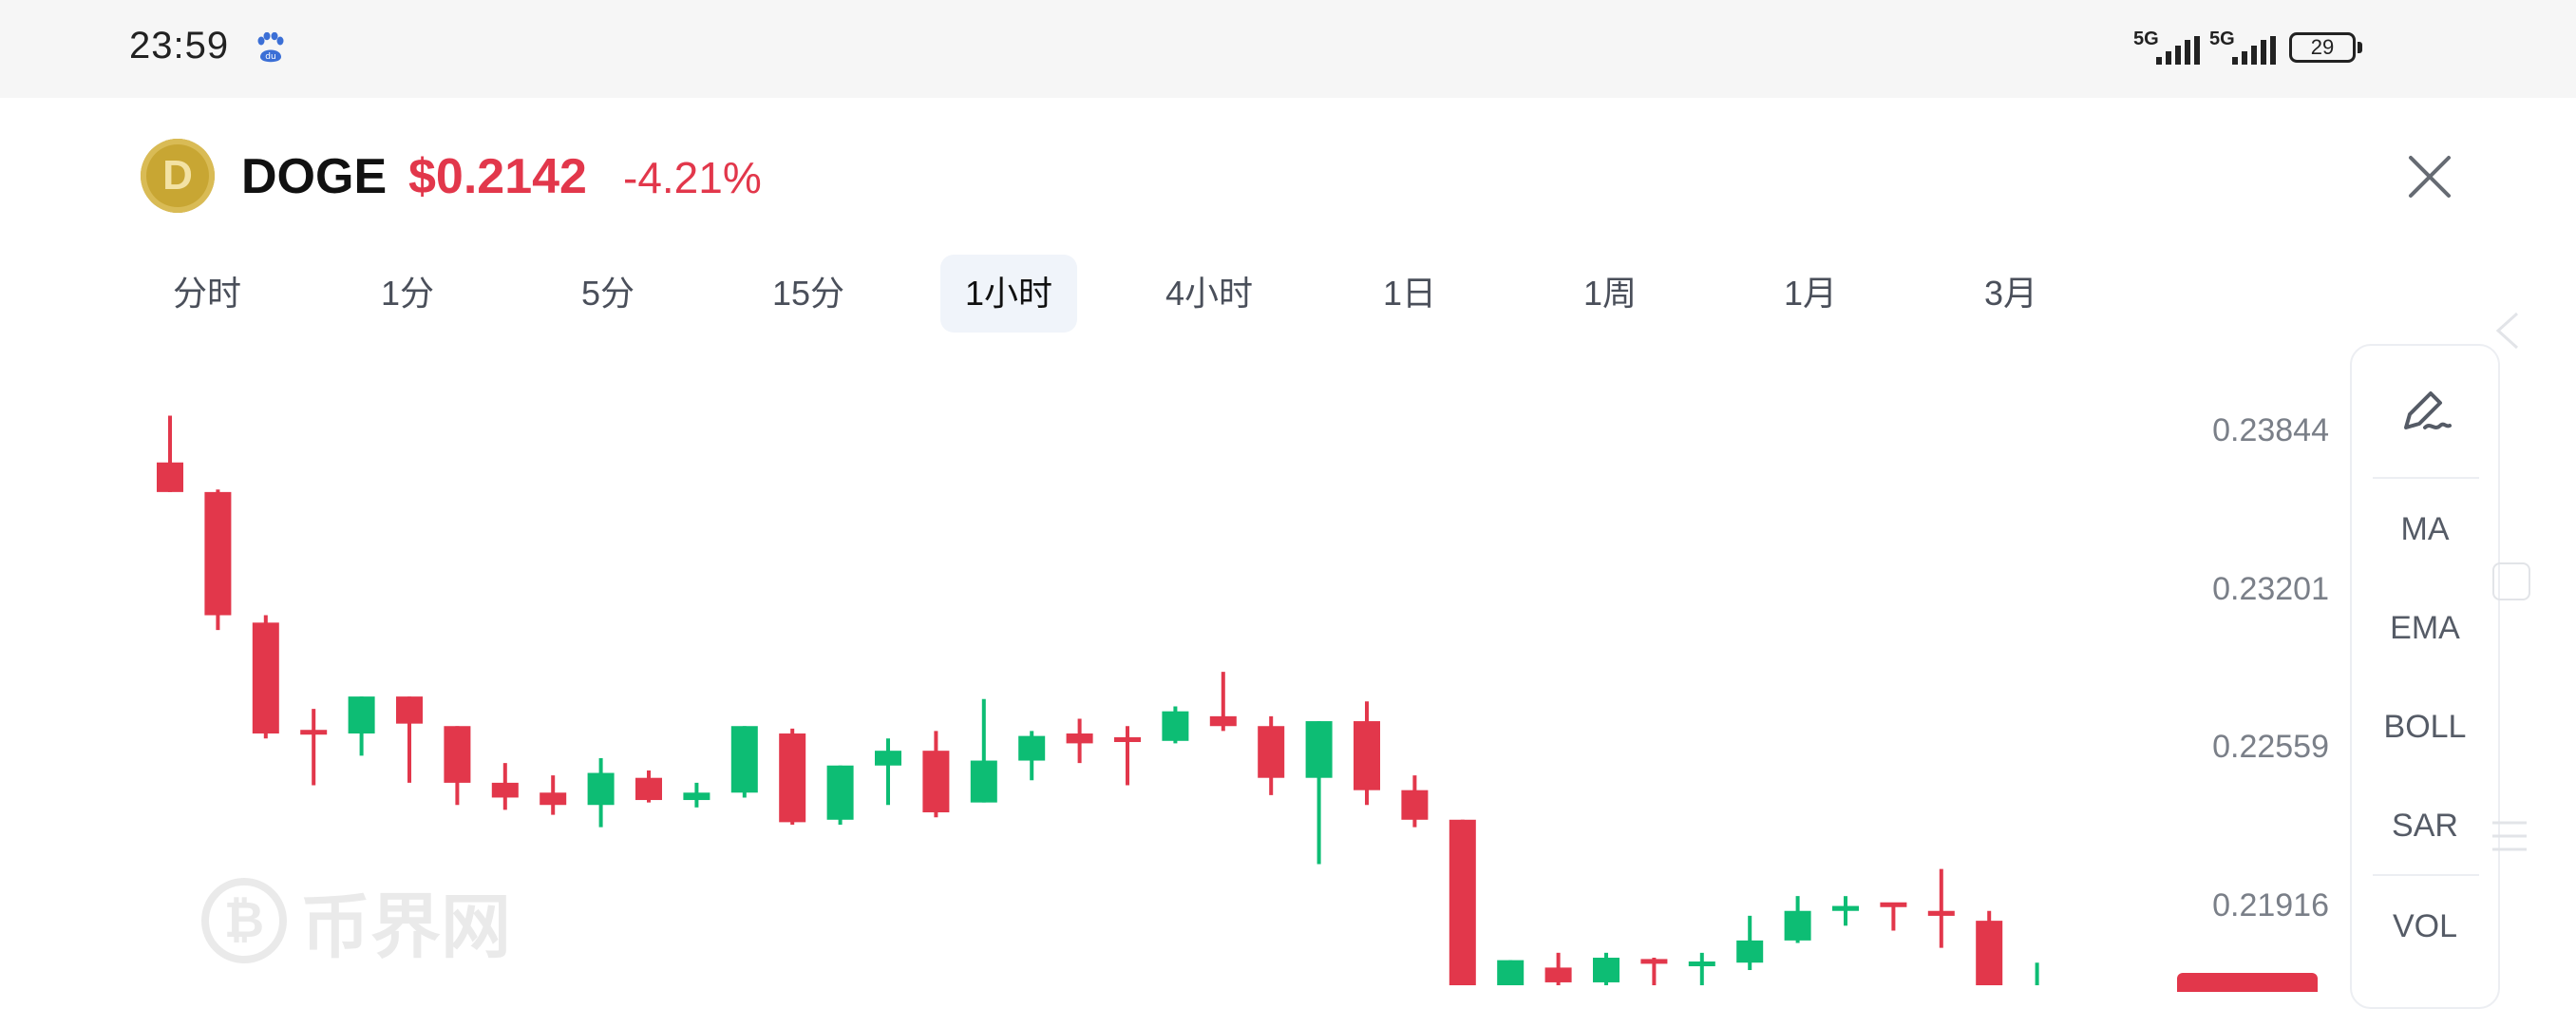 This screenshot has height=1009, width=2576. Describe the element at coordinates (2425, 728) in the screenshot. I see `indicator-boll: BOLL` at that location.